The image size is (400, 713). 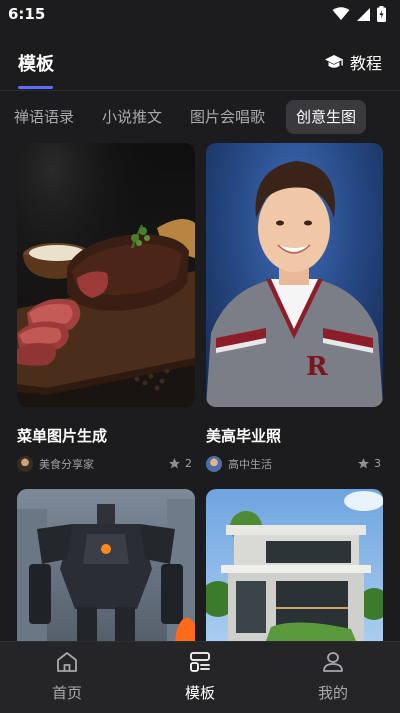 I want to click on tab-creative-image: 创意生图, so click(x=326, y=117).